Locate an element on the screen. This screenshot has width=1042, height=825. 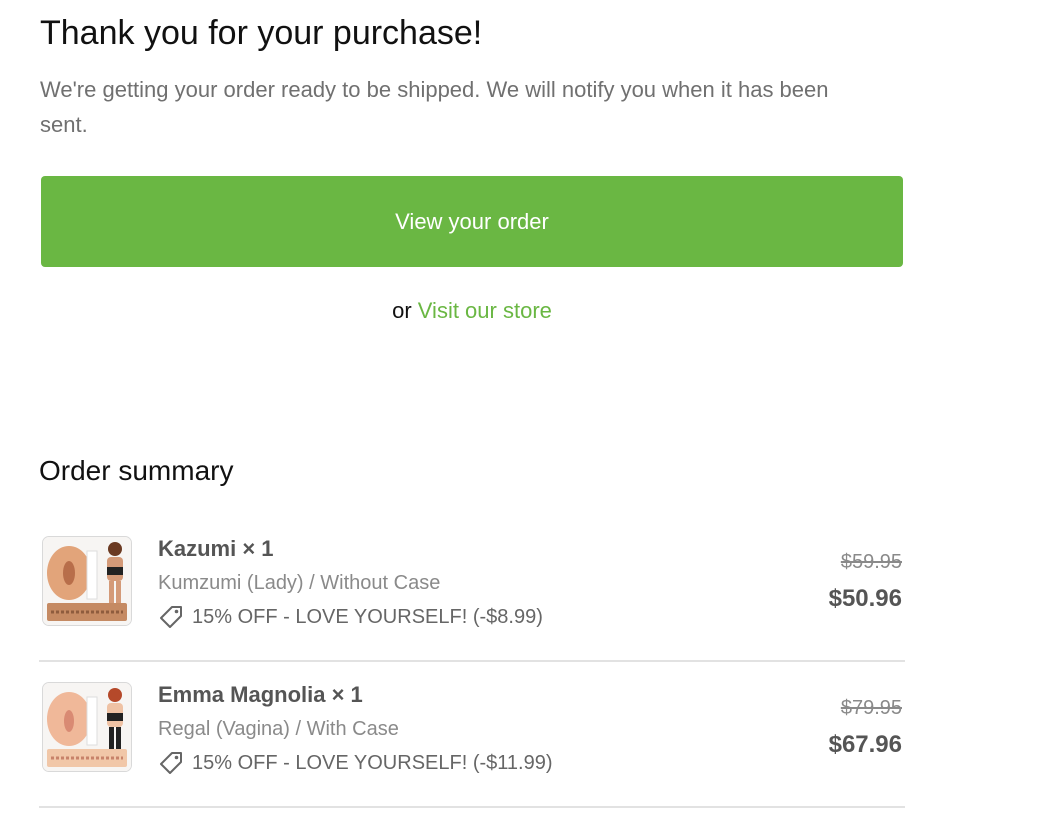
discount-line: 15% OFF - LOVE YOURSELF! (-$8.99) is located at coordinates (350, 617).